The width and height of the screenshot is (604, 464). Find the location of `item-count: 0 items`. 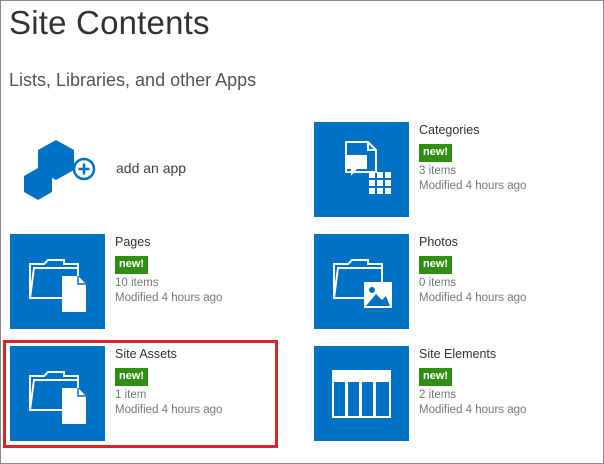

item-count: 0 items is located at coordinates (438, 283).